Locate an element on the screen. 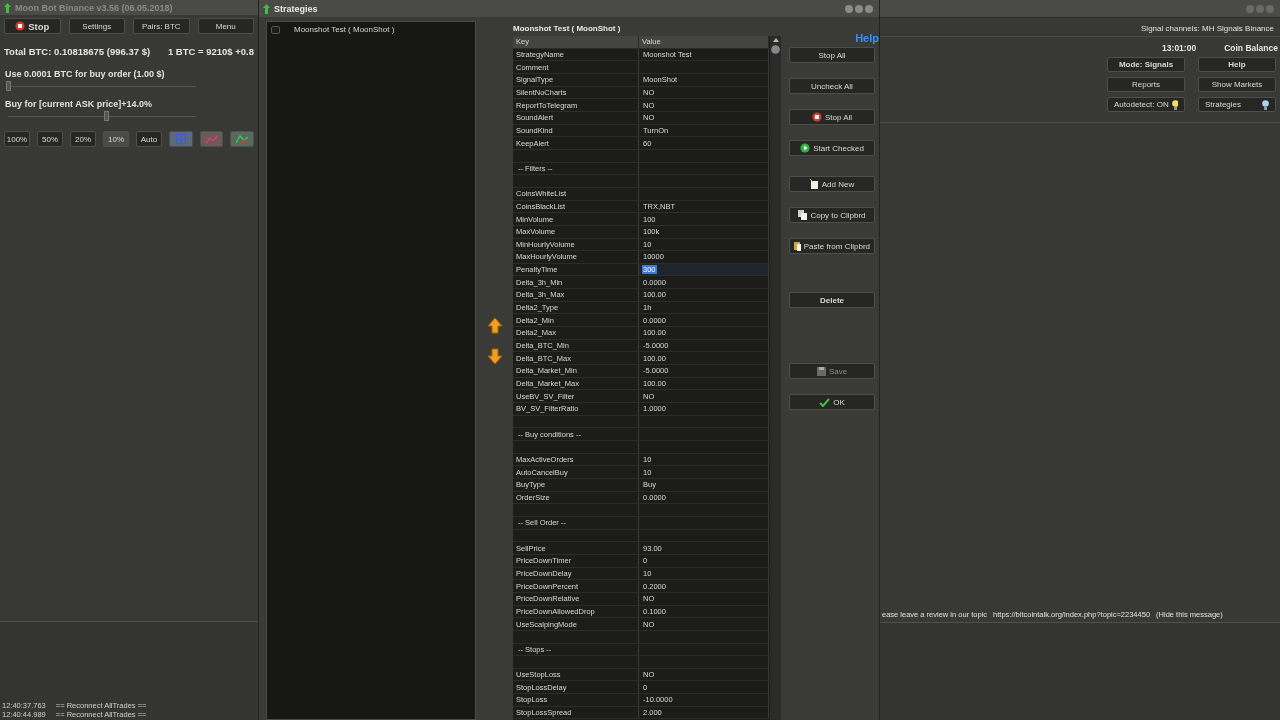 This screenshot has height=720, width=1280. button-label: Mode: Signals is located at coordinates (1146, 64).